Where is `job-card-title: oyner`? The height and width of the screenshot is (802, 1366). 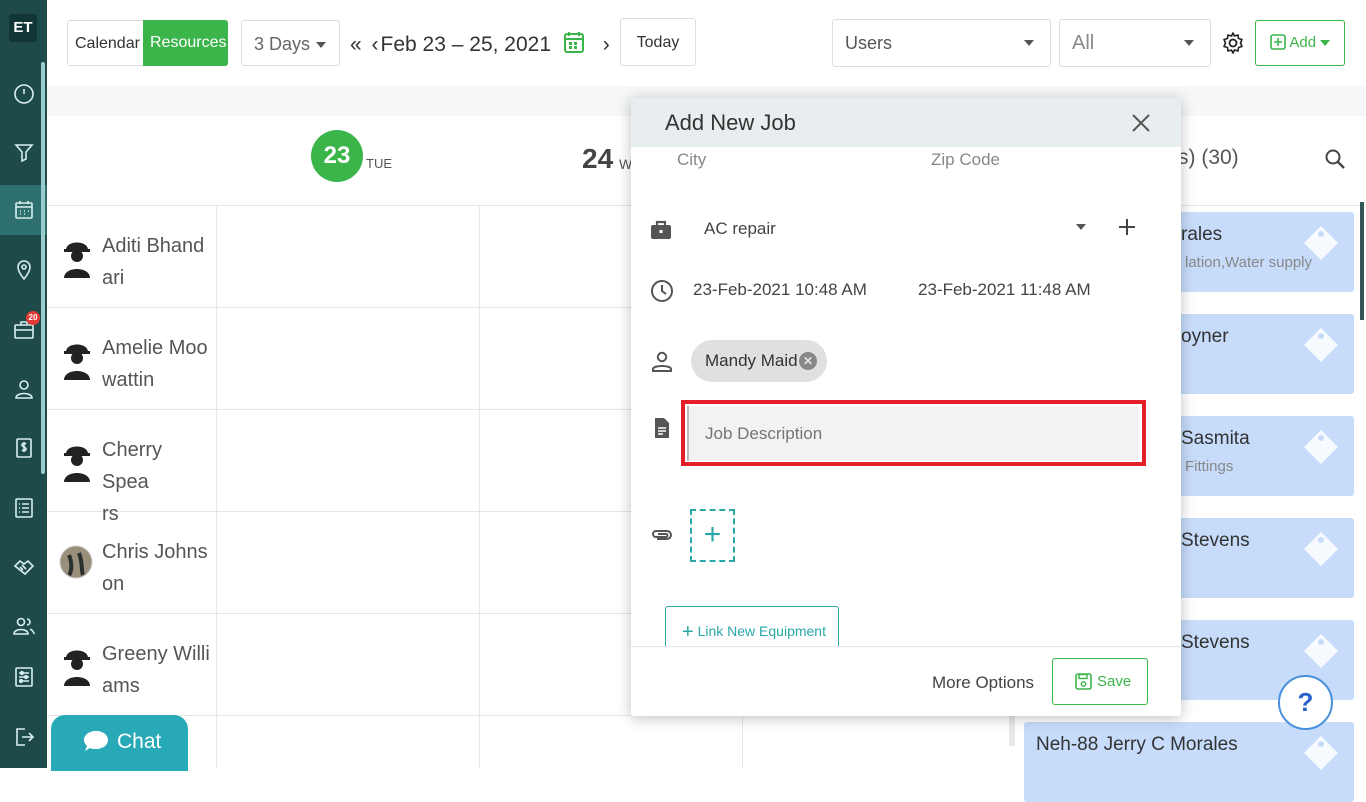 job-card-title: oyner is located at coordinates (1205, 336).